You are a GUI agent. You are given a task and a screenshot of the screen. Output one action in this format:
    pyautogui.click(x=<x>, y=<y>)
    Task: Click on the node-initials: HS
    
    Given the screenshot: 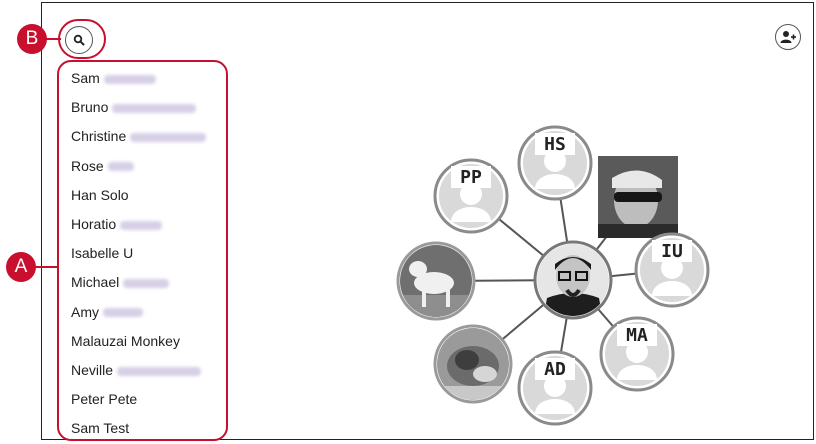 What is the action you would take?
    pyautogui.click(x=555, y=144)
    